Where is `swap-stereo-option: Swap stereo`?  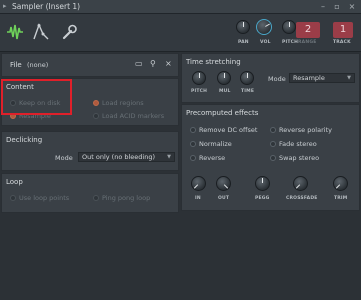 swap-stereo-option: Swap stereo is located at coordinates (294, 158).